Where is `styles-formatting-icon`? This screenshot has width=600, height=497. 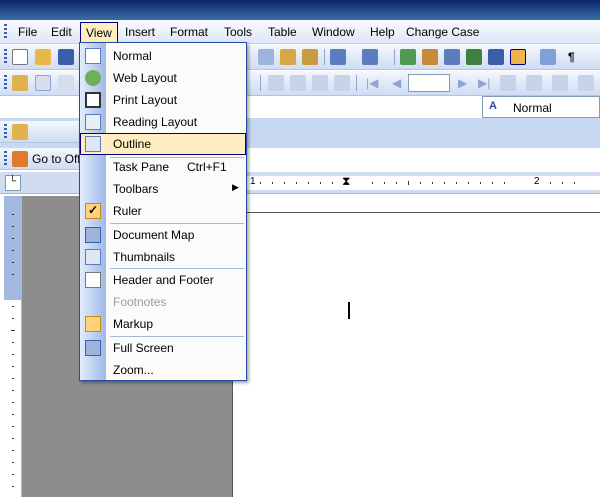
styles-formatting-icon is located at coordinates (20, 83).